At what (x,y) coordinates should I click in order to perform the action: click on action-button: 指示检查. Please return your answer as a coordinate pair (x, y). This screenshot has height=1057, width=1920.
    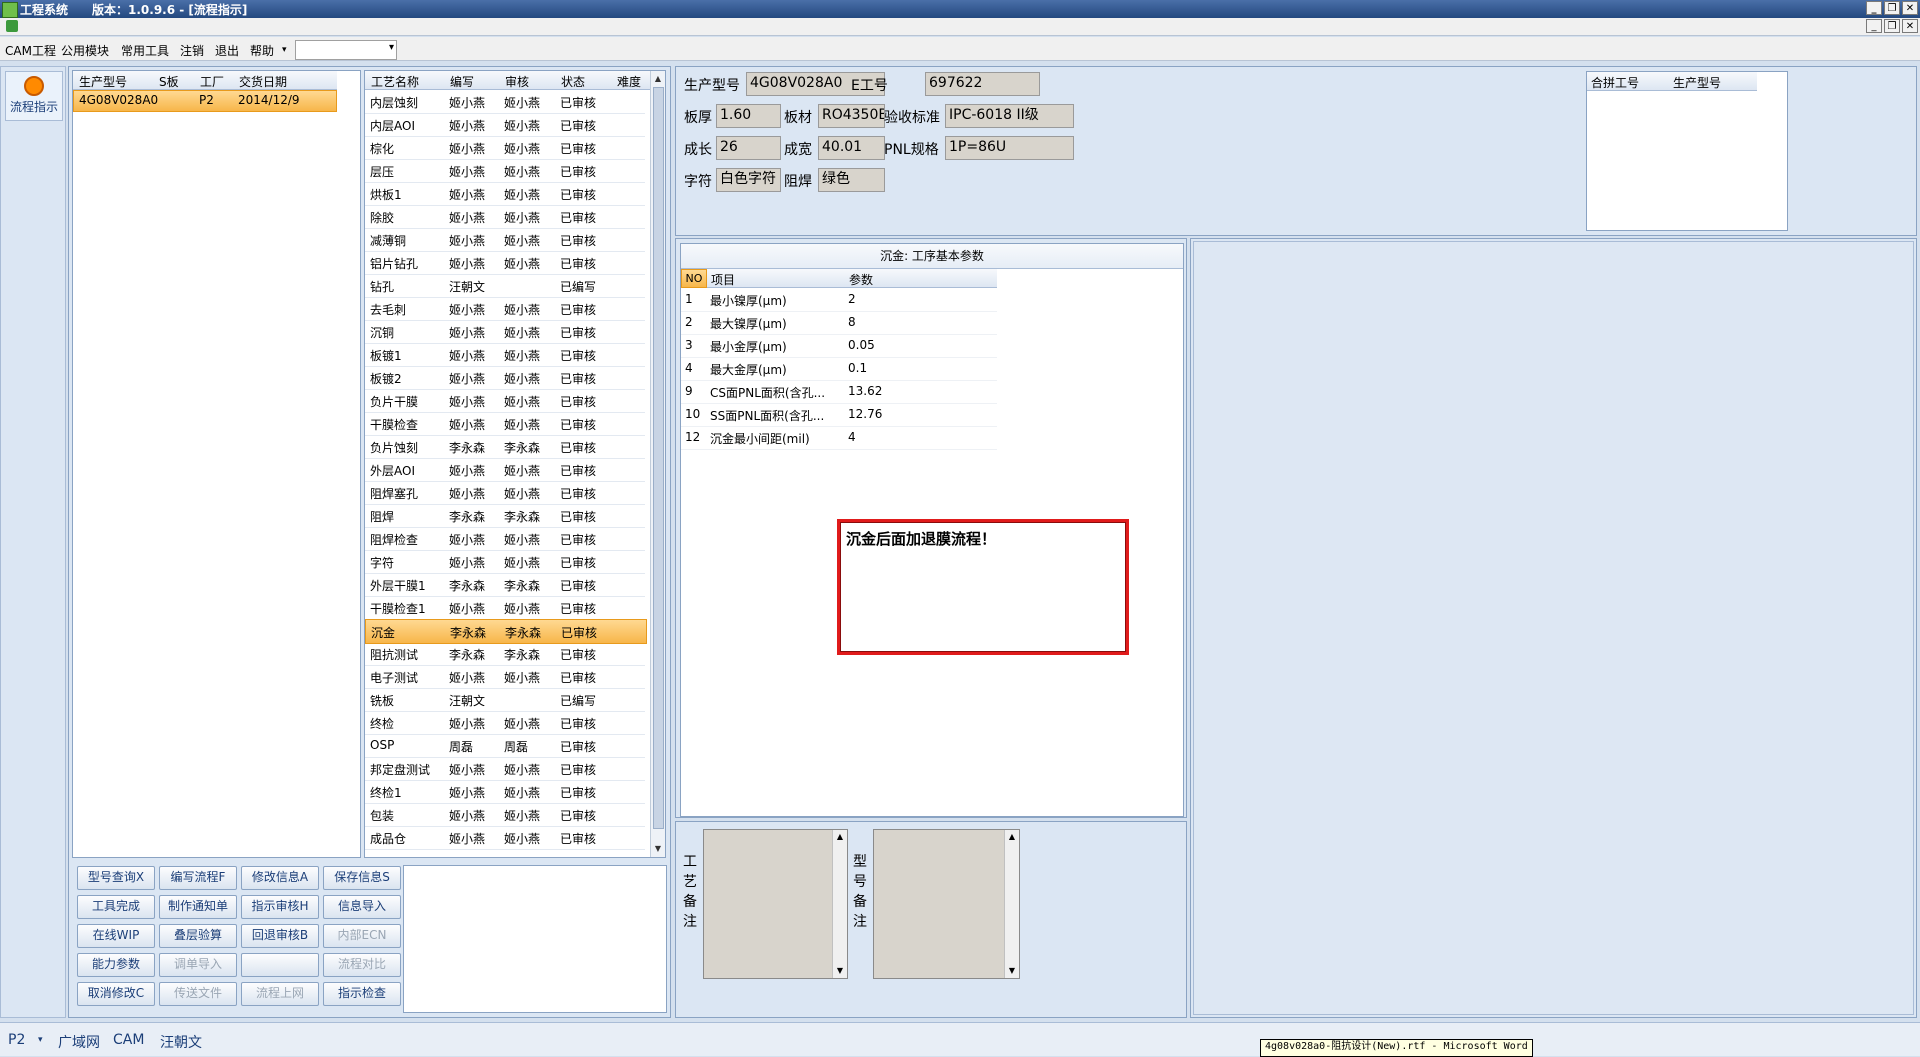
    Looking at the image, I should click on (362, 994).